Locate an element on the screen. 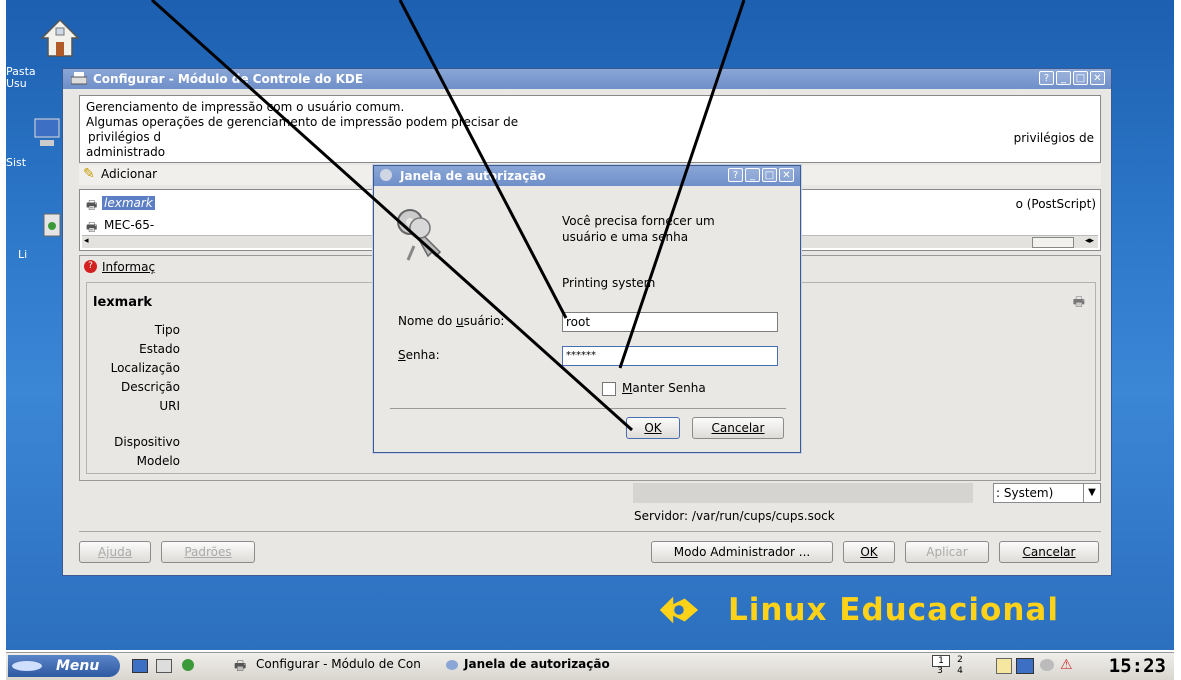 The height and width of the screenshot is (680, 1181). pager-desktop-2: 2 is located at coordinates (960, 660).